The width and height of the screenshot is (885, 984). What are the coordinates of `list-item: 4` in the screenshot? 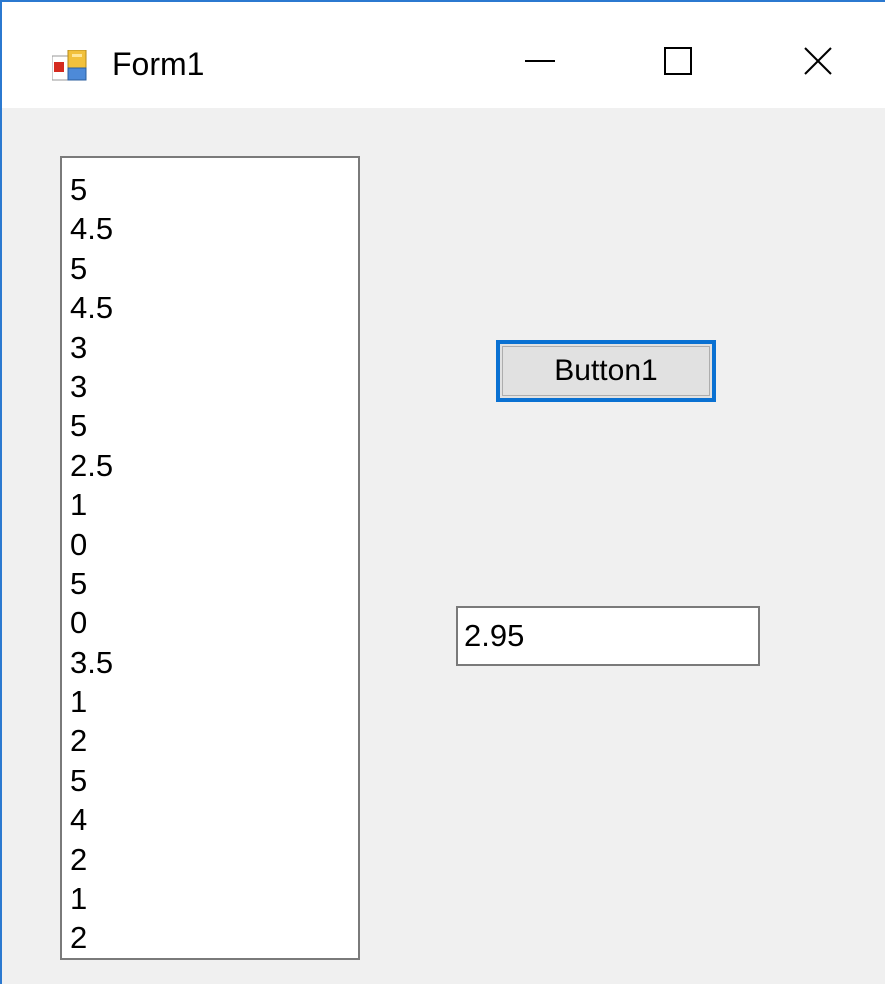 It's located at (210, 819).